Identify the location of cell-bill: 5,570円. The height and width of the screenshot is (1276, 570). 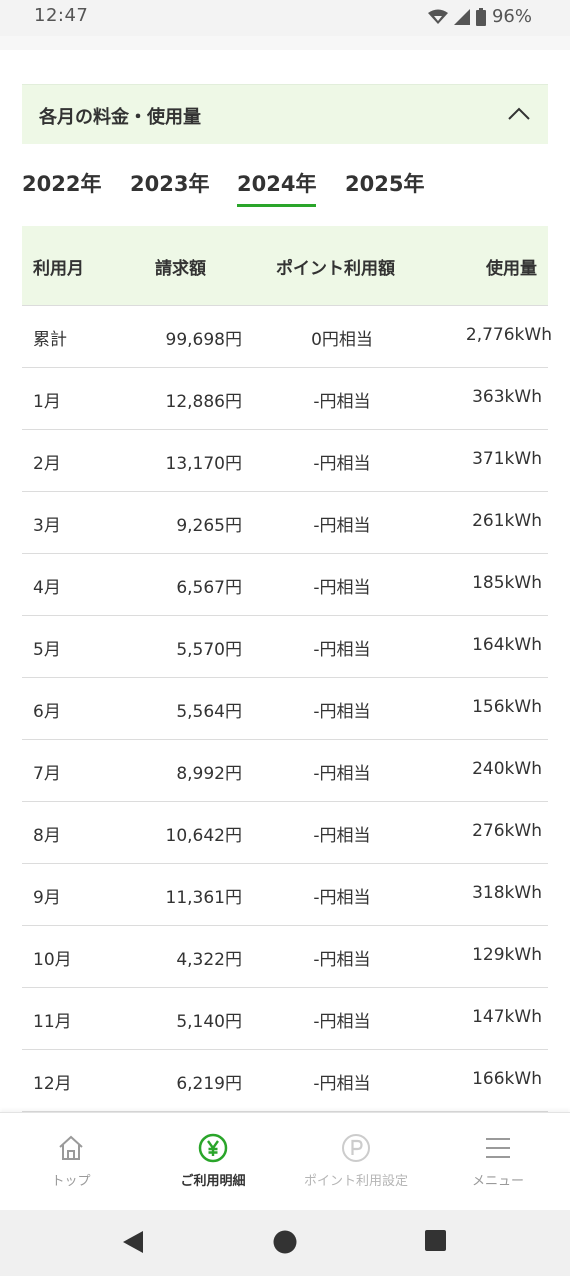
(209, 650).